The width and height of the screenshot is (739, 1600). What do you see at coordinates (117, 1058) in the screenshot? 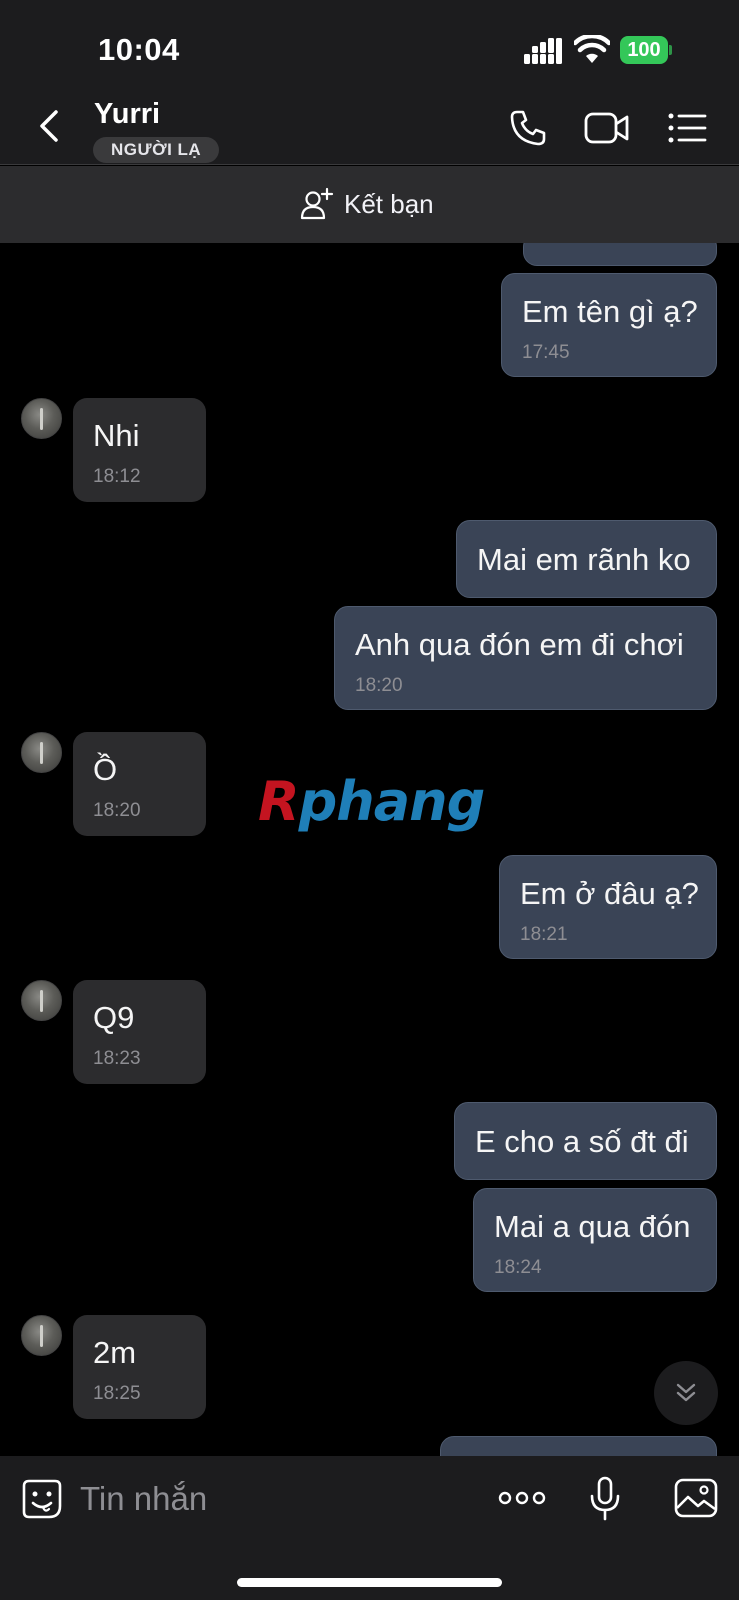
I see `message-time: 18:23` at bounding box center [117, 1058].